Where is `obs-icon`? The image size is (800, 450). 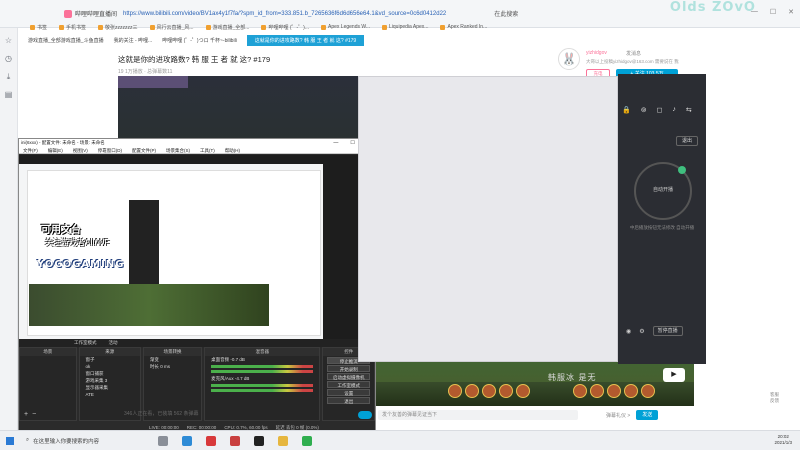
obs-icon is located at coordinates (259, 440).